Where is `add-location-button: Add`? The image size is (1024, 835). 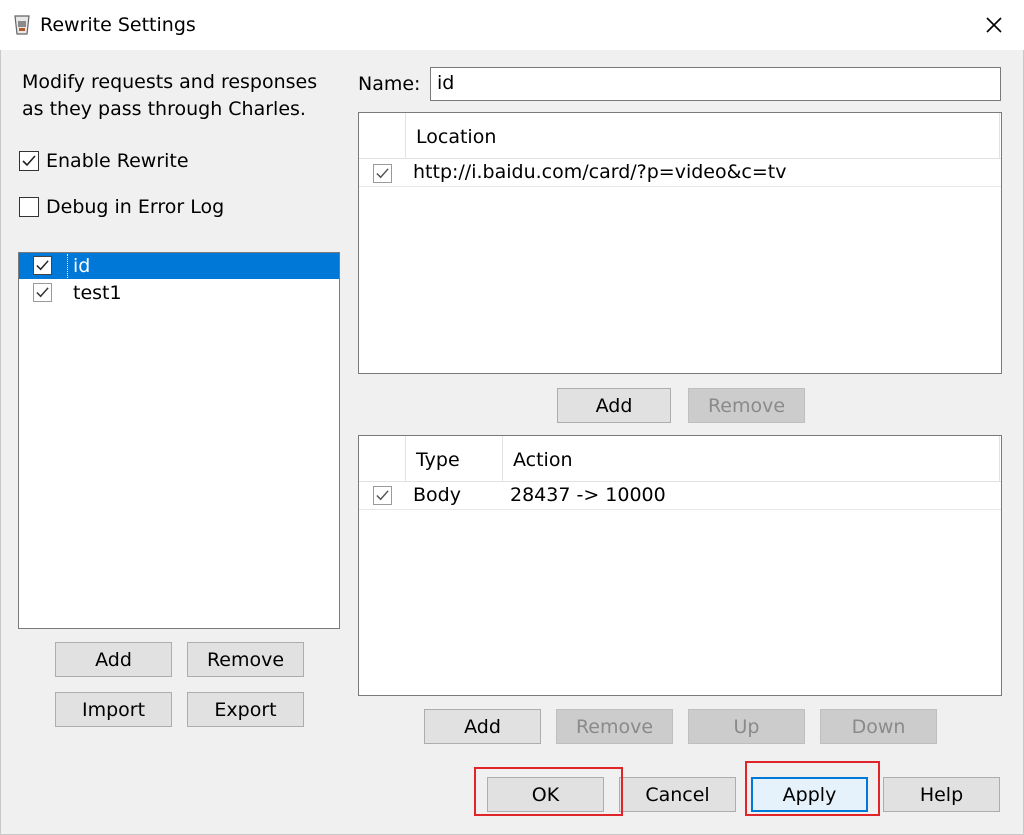
add-location-button: Add is located at coordinates (614, 405).